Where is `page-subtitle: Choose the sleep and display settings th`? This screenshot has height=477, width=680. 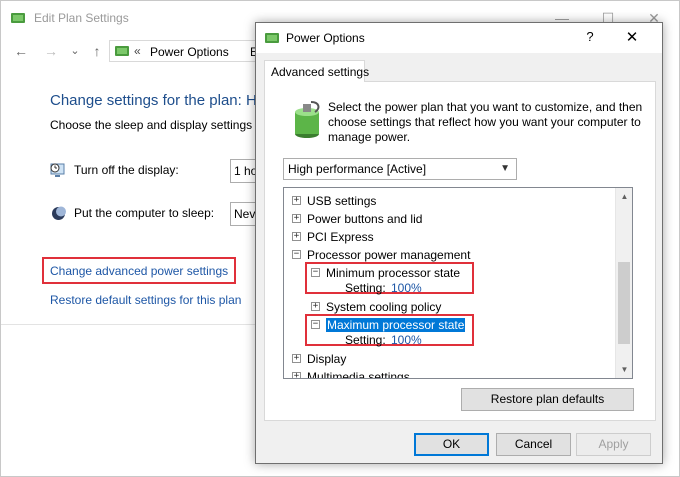
page-subtitle: Choose the sleep and display settings th is located at coordinates (158, 125).